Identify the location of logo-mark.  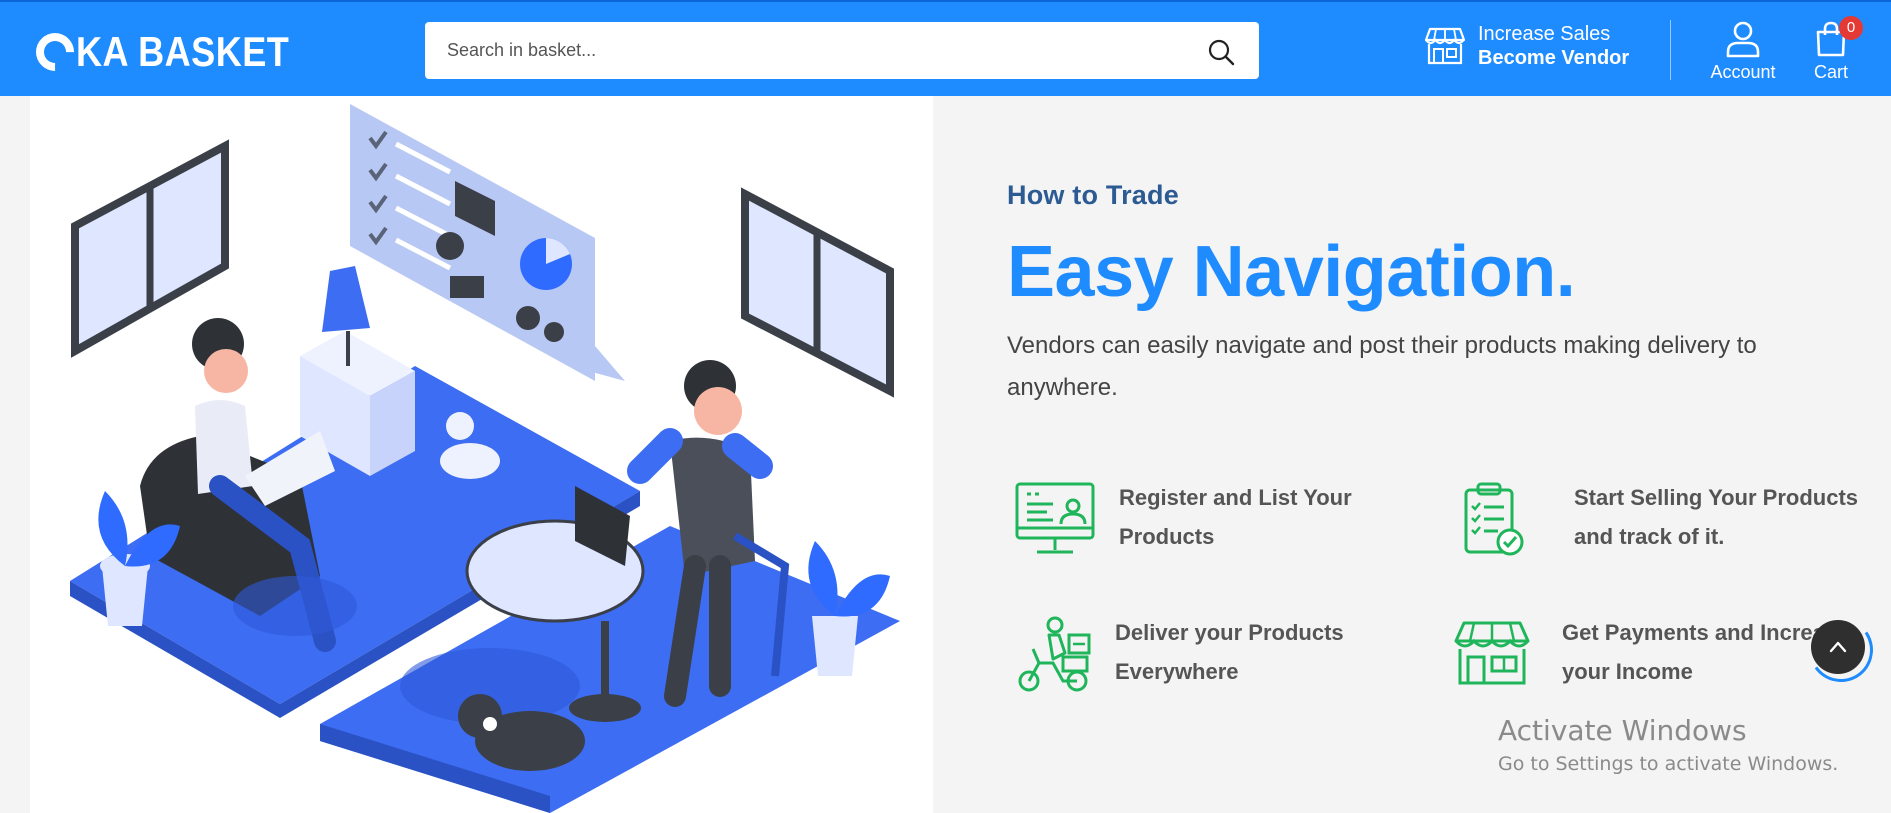
(55, 52).